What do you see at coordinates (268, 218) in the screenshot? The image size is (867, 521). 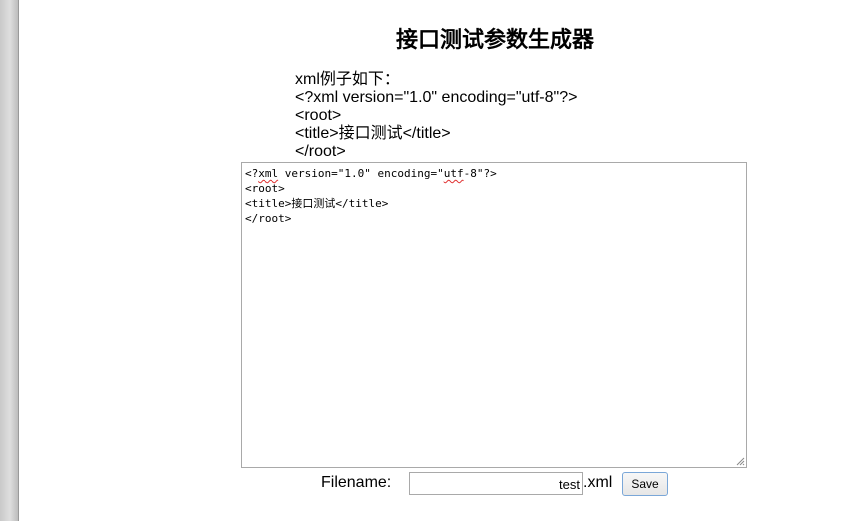 I see `editor-line: </root>` at bounding box center [268, 218].